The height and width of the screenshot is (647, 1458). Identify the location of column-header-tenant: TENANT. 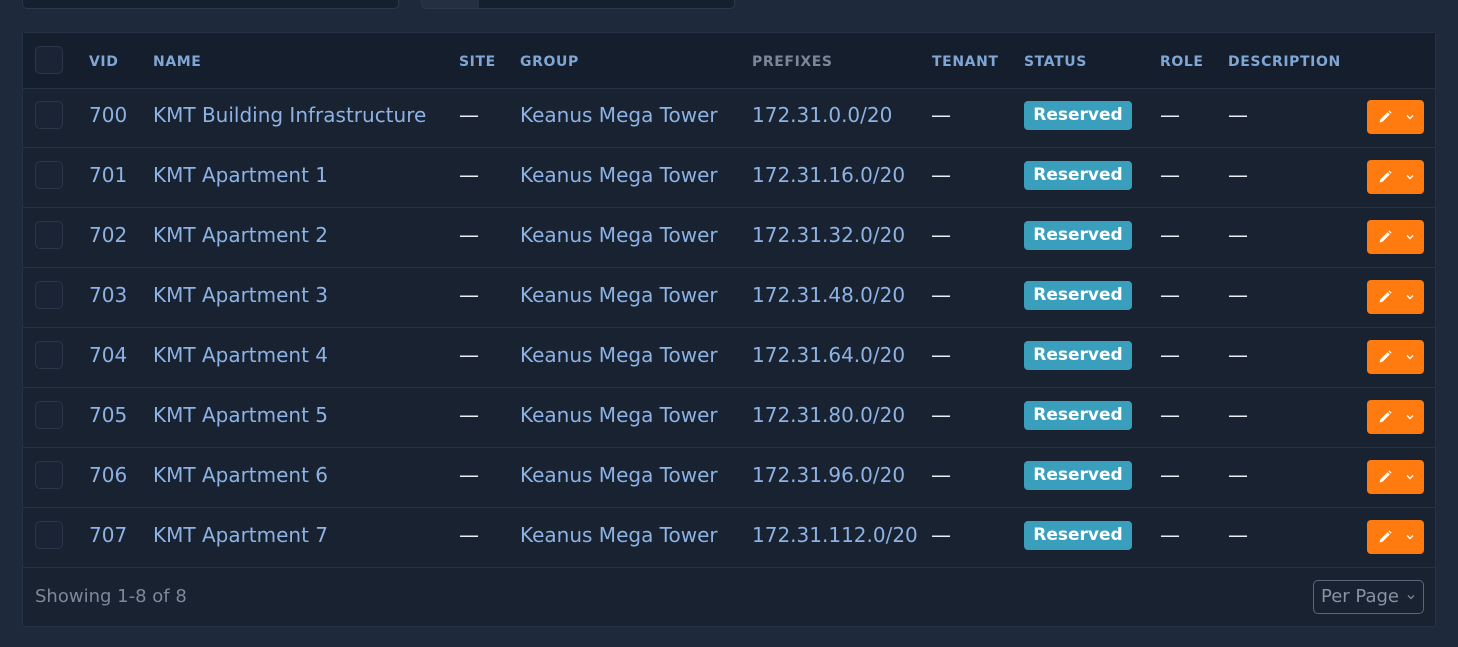
(965, 62).